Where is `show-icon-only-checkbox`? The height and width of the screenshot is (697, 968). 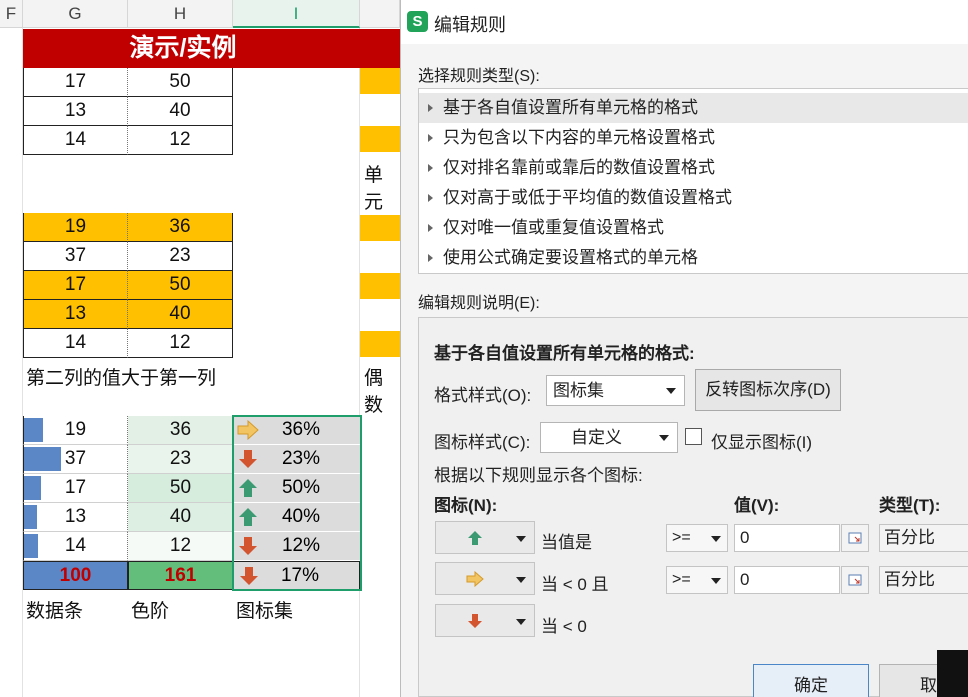 show-icon-only-checkbox is located at coordinates (693, 436).